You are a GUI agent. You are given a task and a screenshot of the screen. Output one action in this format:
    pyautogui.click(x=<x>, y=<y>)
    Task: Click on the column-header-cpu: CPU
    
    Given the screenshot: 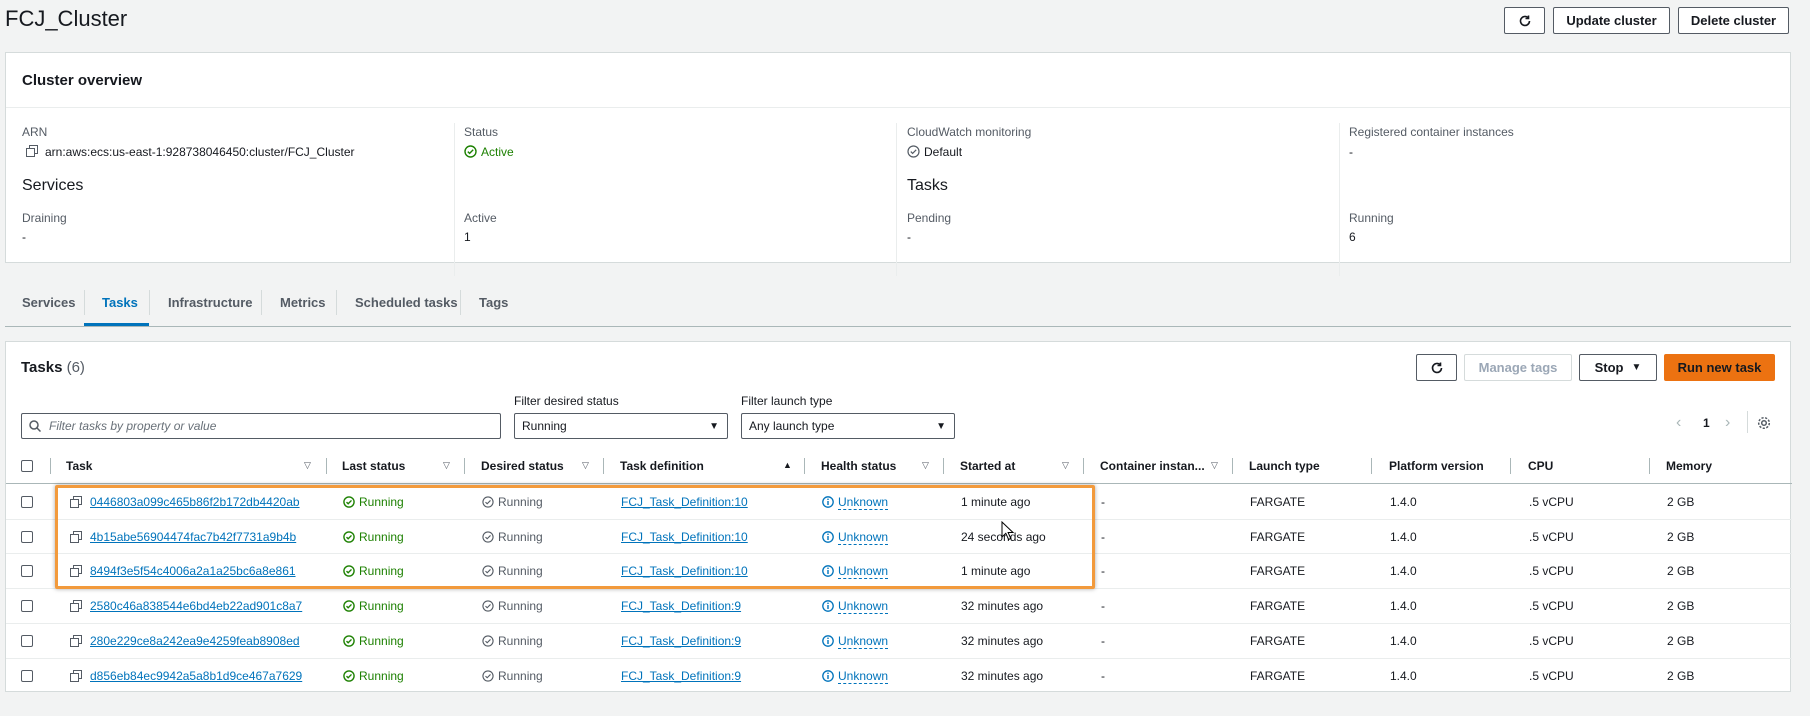 What is the action you would take?
    pyautogui.click(x=1540, y=466)
    